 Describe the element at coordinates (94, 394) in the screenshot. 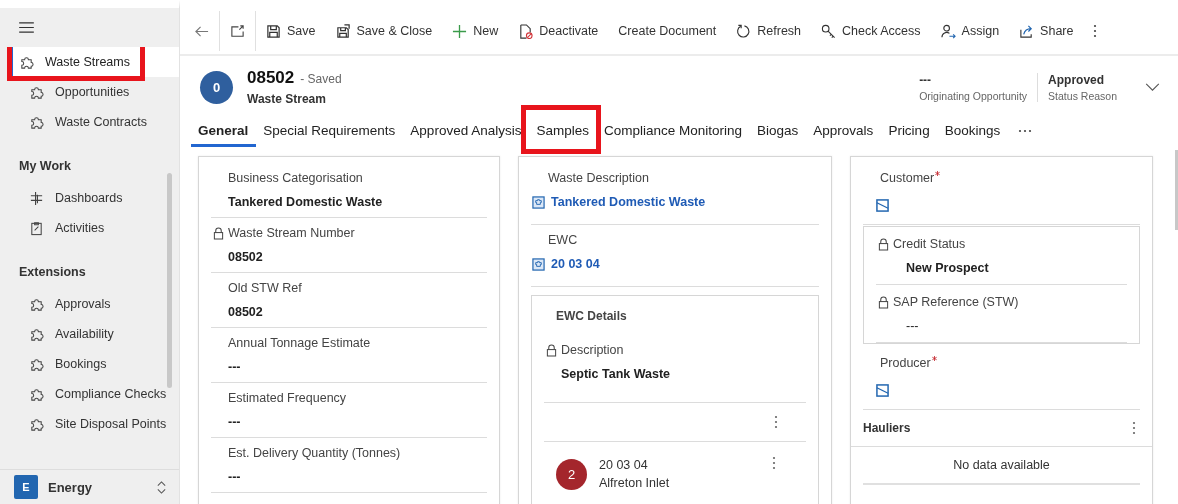

I see `nav-item: Compliance Checks` at that location.